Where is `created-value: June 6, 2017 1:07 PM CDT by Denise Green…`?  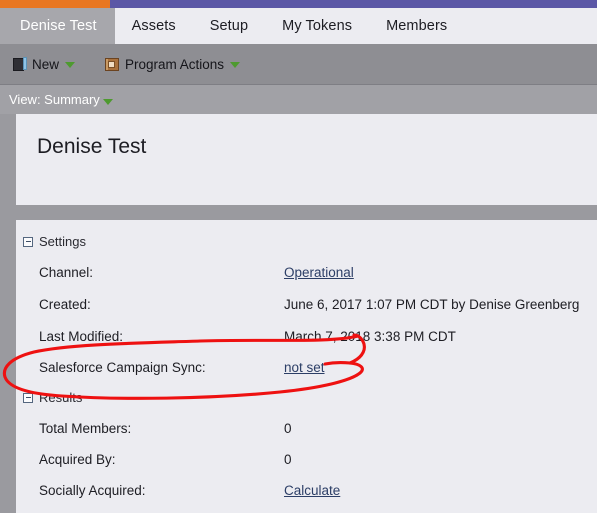
created-value: June 6, 2017 1:07 PM CDT by Denise Green… is located at coordinates (432, 304).